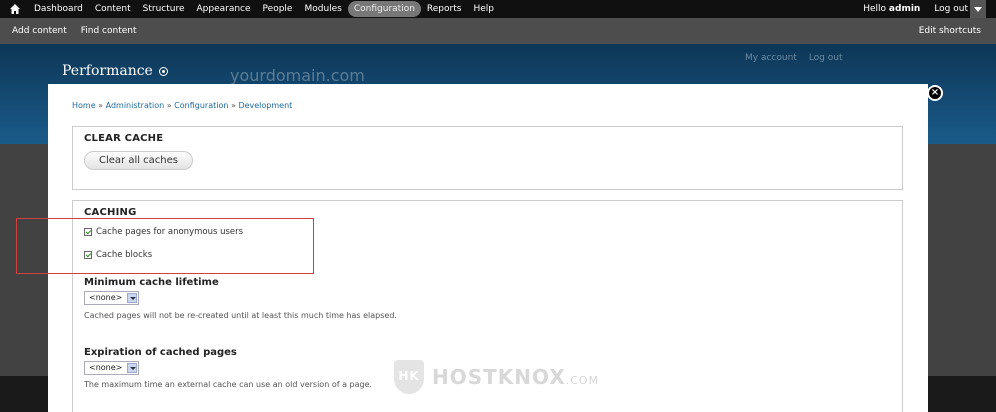 Image resolution: width=996 pixels, height=412 pixels. I want to click on watermark: HK HOSTKNOX.COM, so click(496, 377).